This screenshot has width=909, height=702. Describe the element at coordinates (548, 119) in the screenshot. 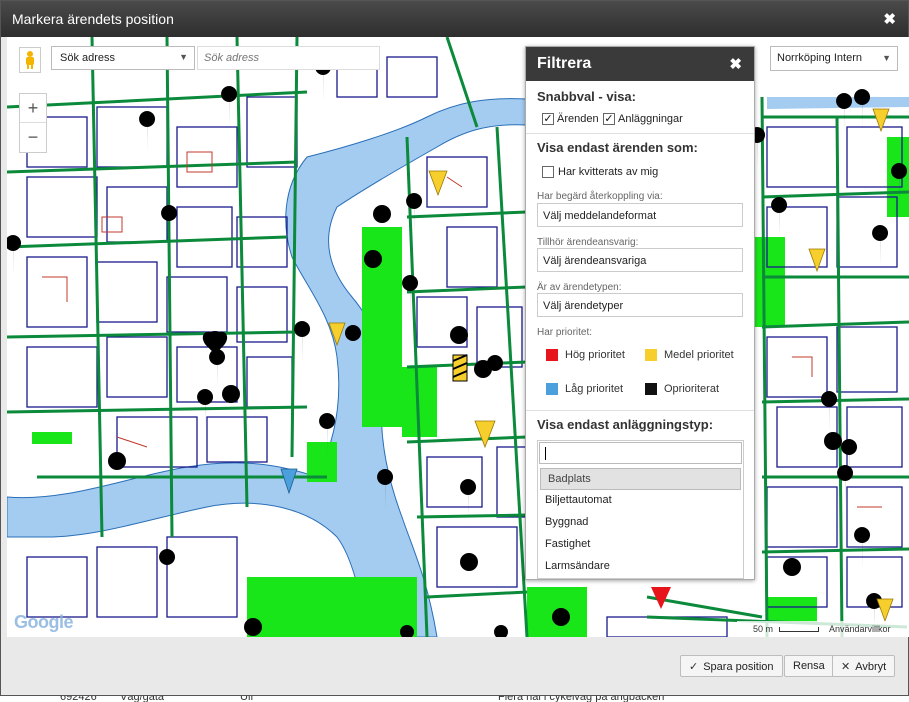

I see `checkbox-errands: ✓` at that location.